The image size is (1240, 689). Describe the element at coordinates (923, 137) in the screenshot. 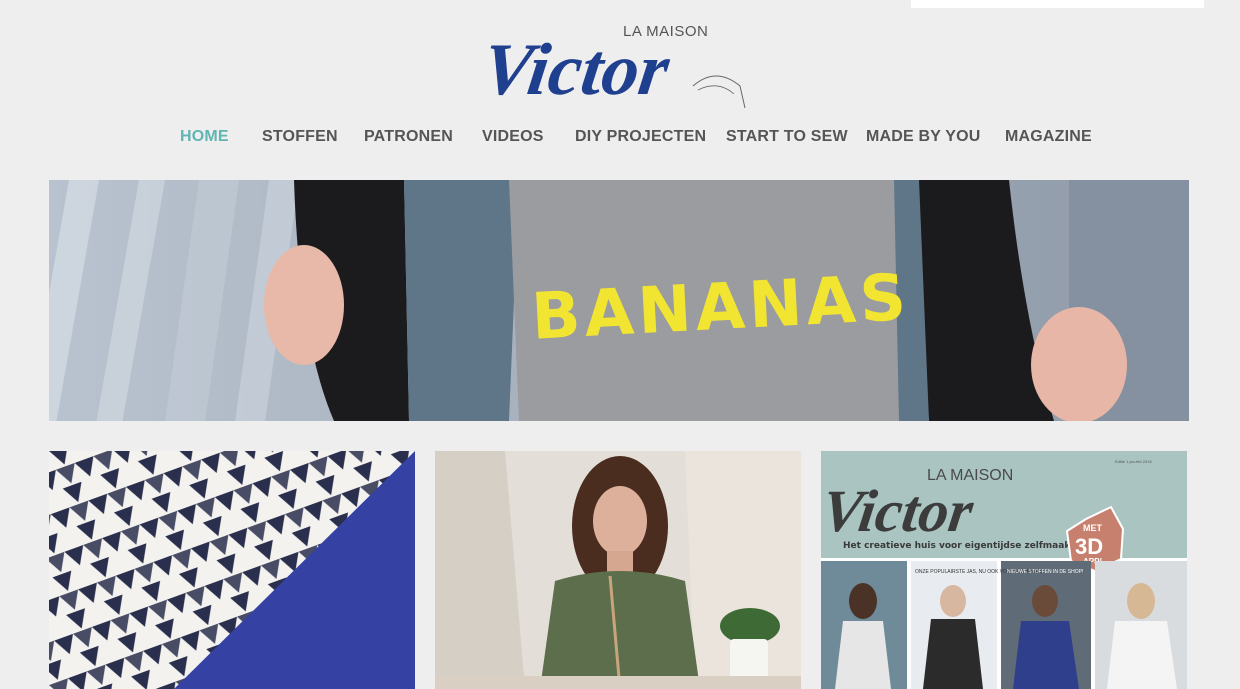

I see `nav-item-made-by-you: MADE BY YOU` at that location.